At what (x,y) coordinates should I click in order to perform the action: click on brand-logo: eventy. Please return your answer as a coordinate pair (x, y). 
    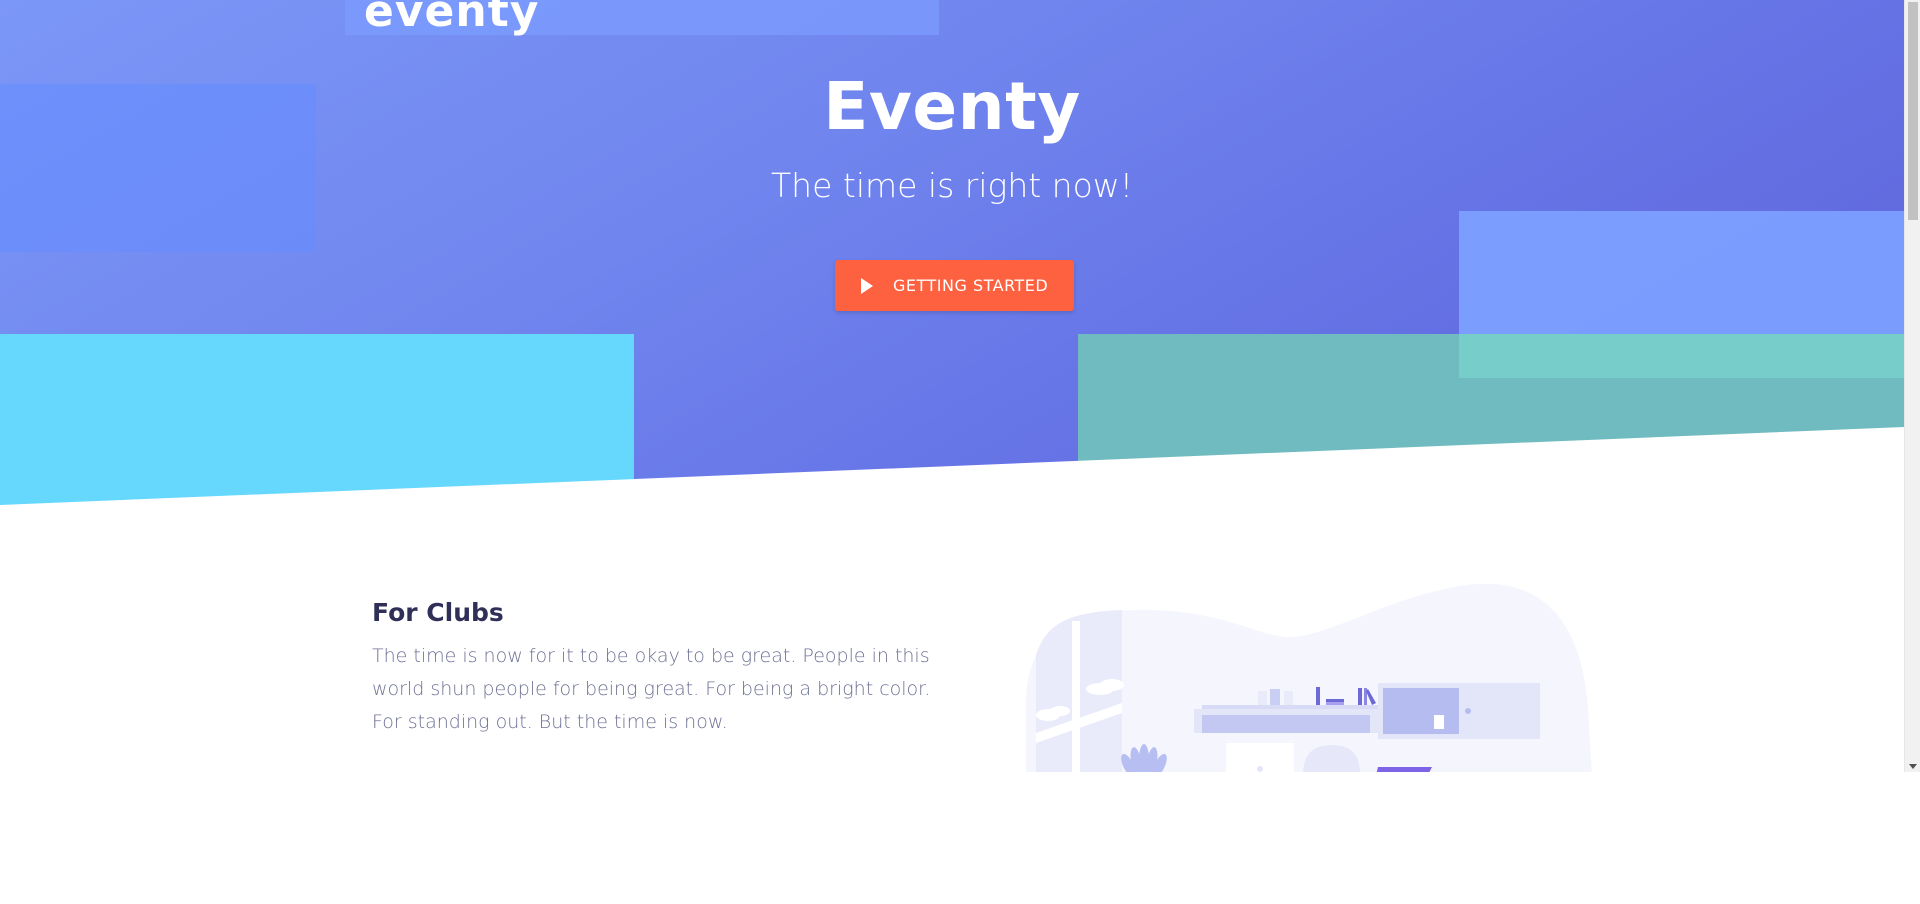
    Looking at the image, I should click on (451, 18).